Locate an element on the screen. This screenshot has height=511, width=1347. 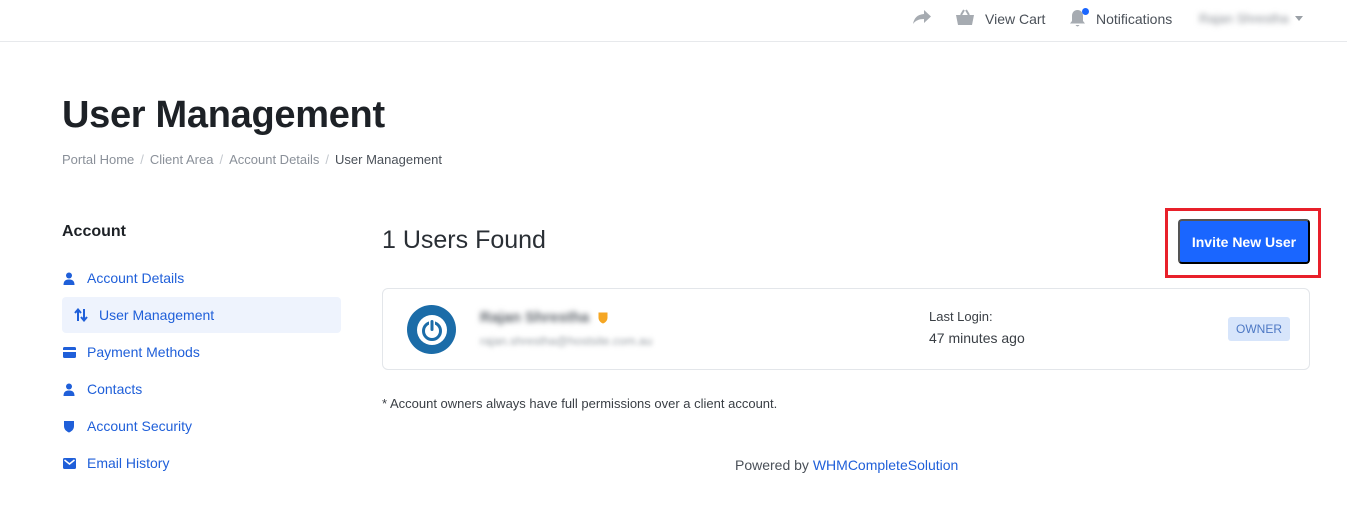
sidebar-item-label: Email History is located at coordinates (128, 463).